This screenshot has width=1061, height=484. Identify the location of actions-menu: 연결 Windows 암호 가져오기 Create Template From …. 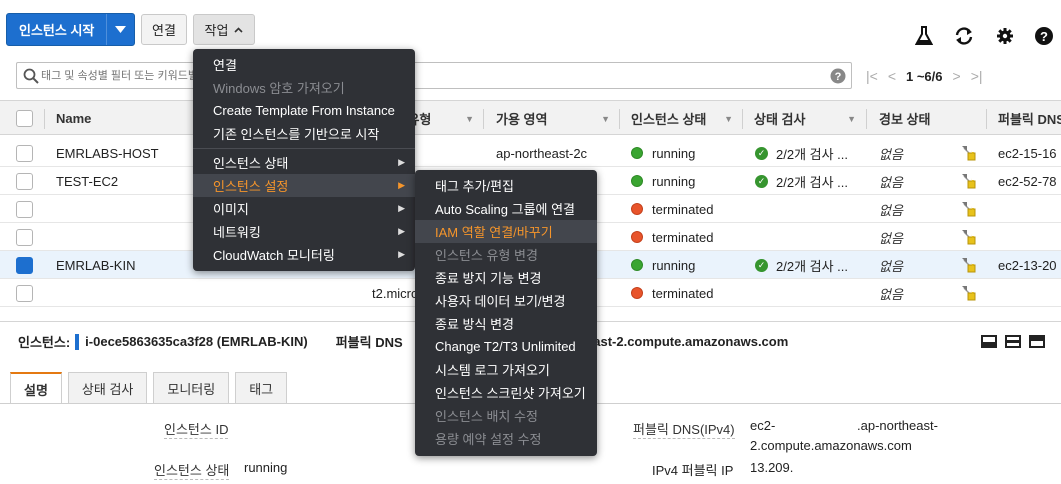
(304, 160).